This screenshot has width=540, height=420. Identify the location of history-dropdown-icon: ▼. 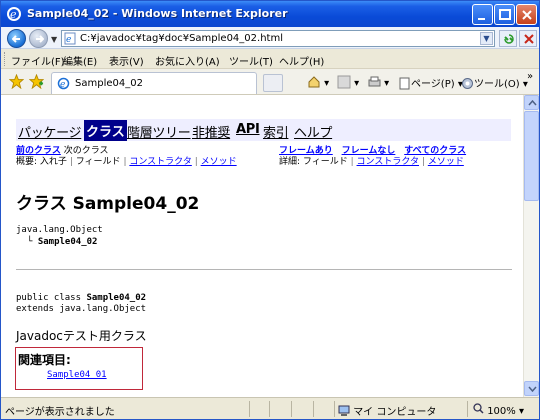
(54, 39).